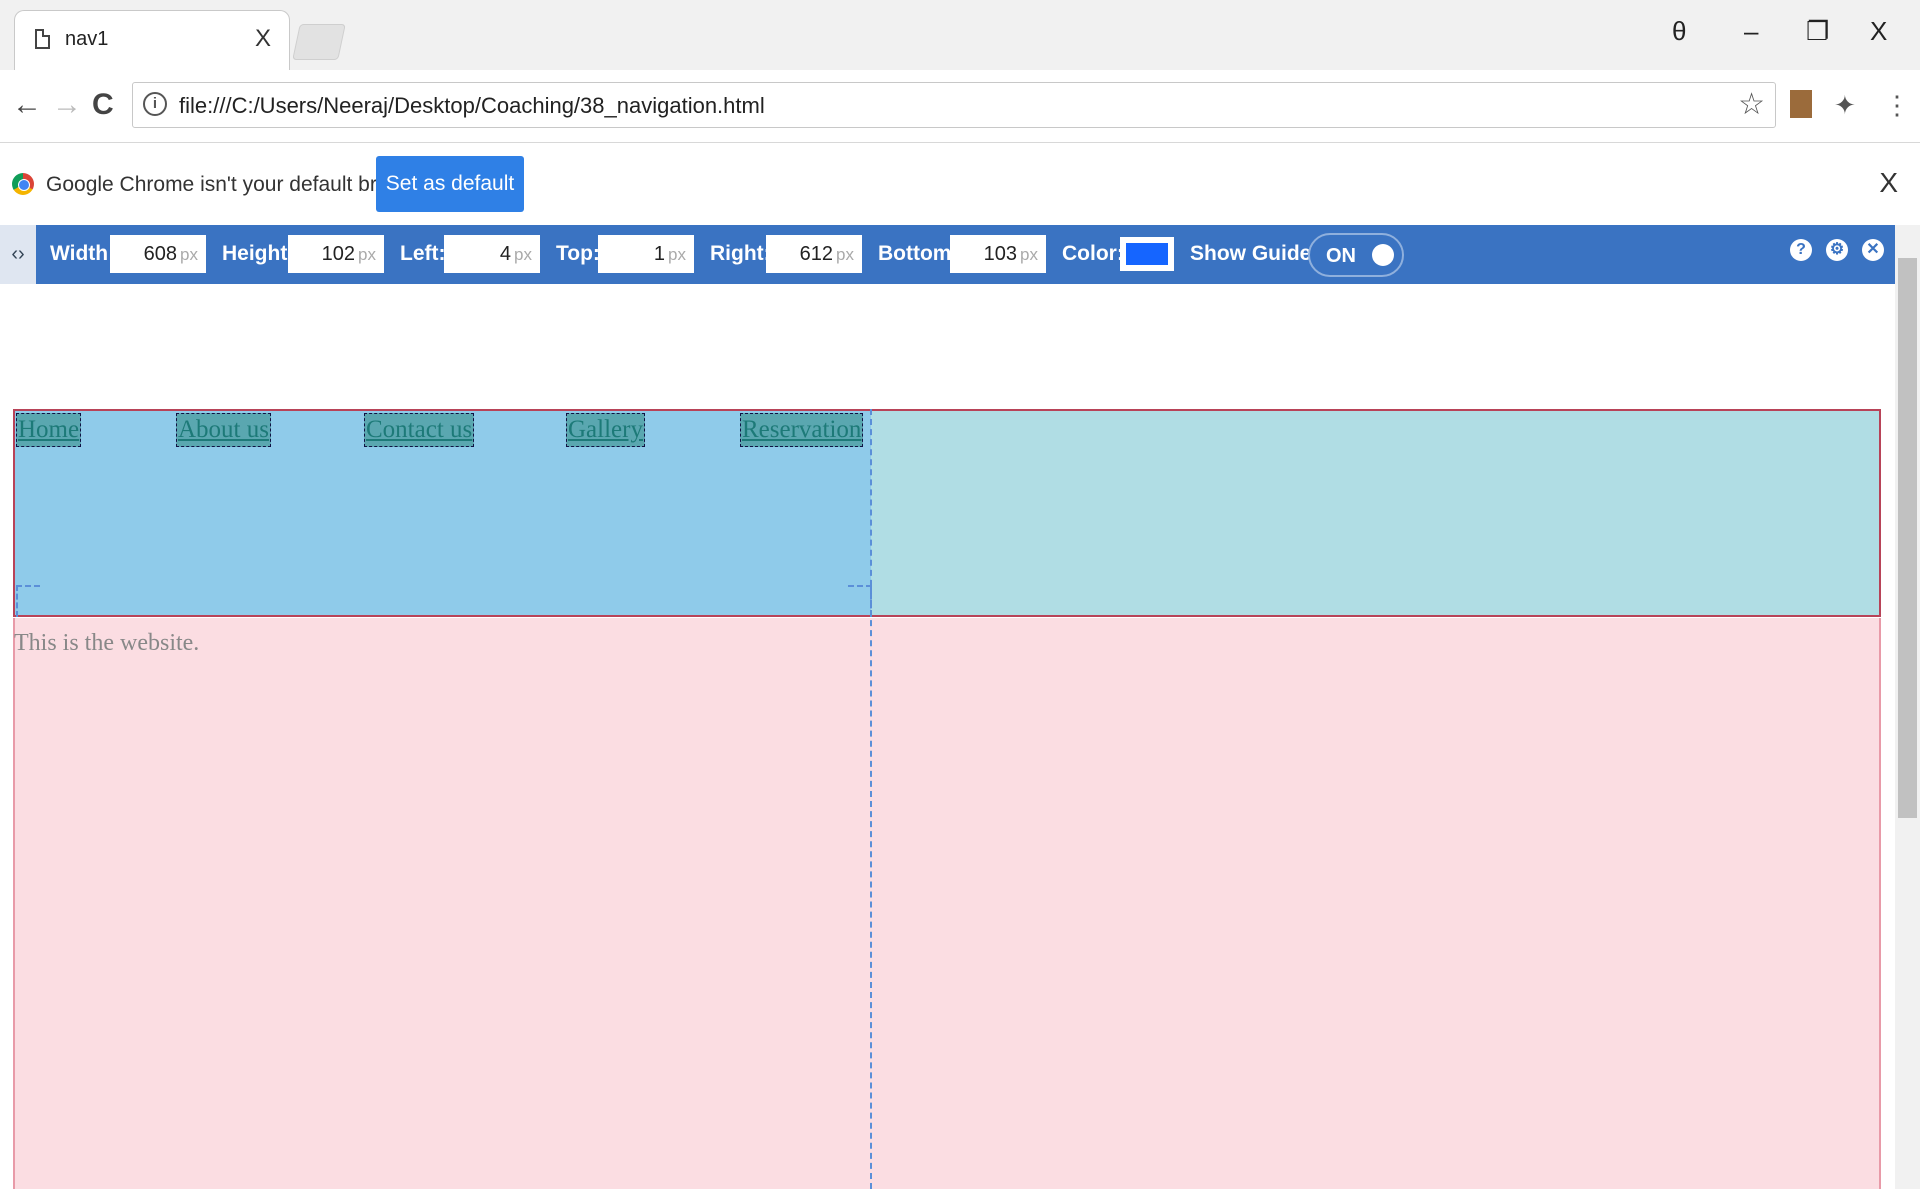 The height and width of the screenshot is (1189, 1920). I want to click on top-label: Top:, so click(578, 253).